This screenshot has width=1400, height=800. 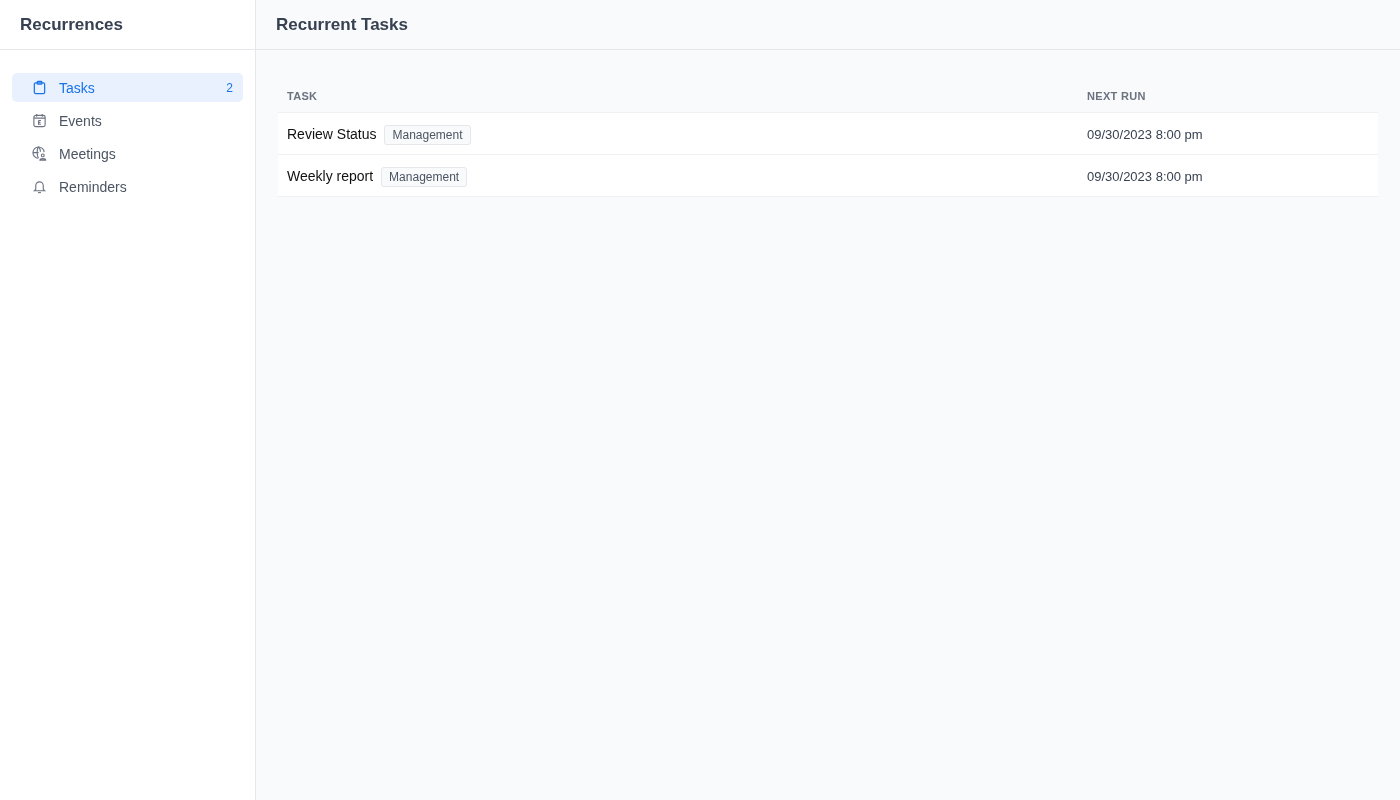 What do you see at coordinates (229, 87) in the screenshot?
I see `item-count: 2` at bounding box center [229, 87].